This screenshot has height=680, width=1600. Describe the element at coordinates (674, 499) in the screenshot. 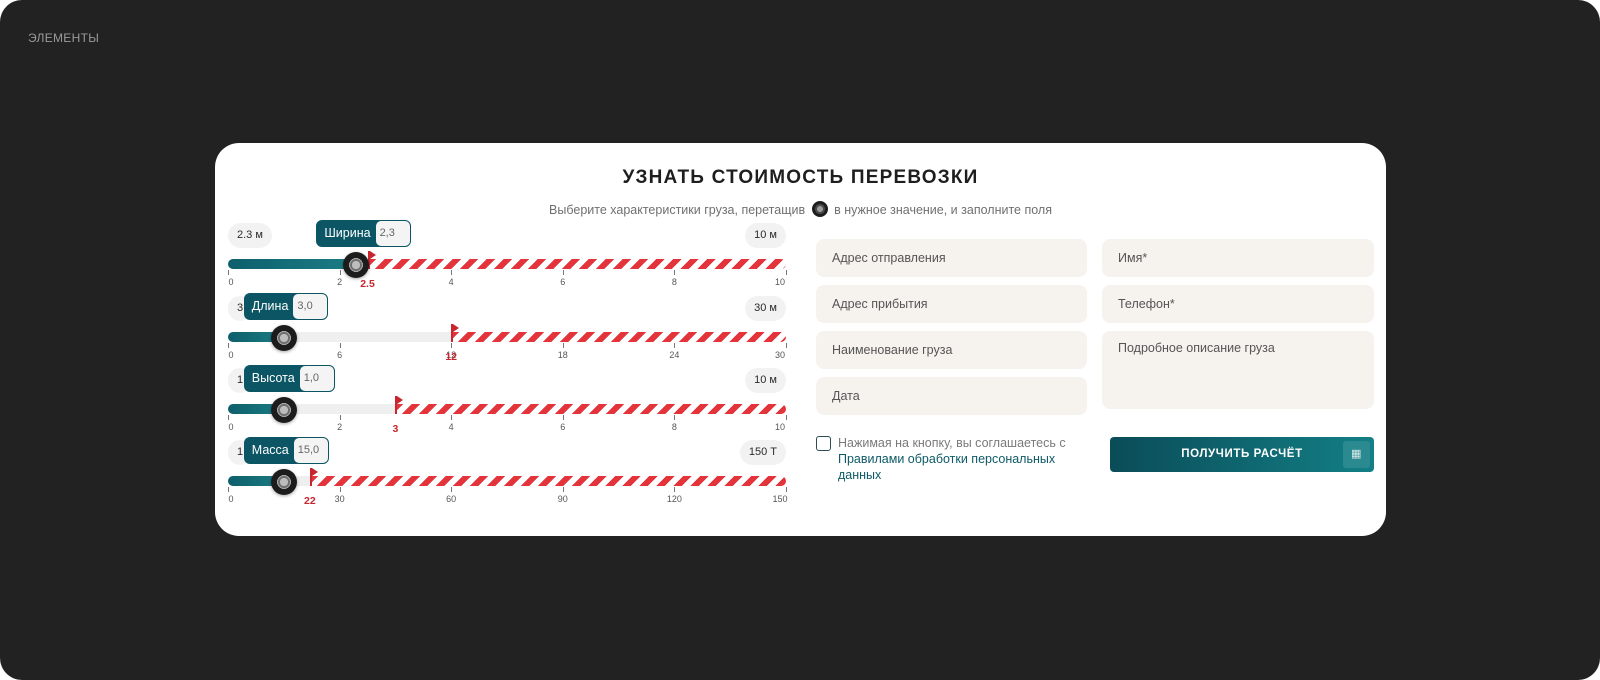

I see `scale-tick-label: 120` at that location.